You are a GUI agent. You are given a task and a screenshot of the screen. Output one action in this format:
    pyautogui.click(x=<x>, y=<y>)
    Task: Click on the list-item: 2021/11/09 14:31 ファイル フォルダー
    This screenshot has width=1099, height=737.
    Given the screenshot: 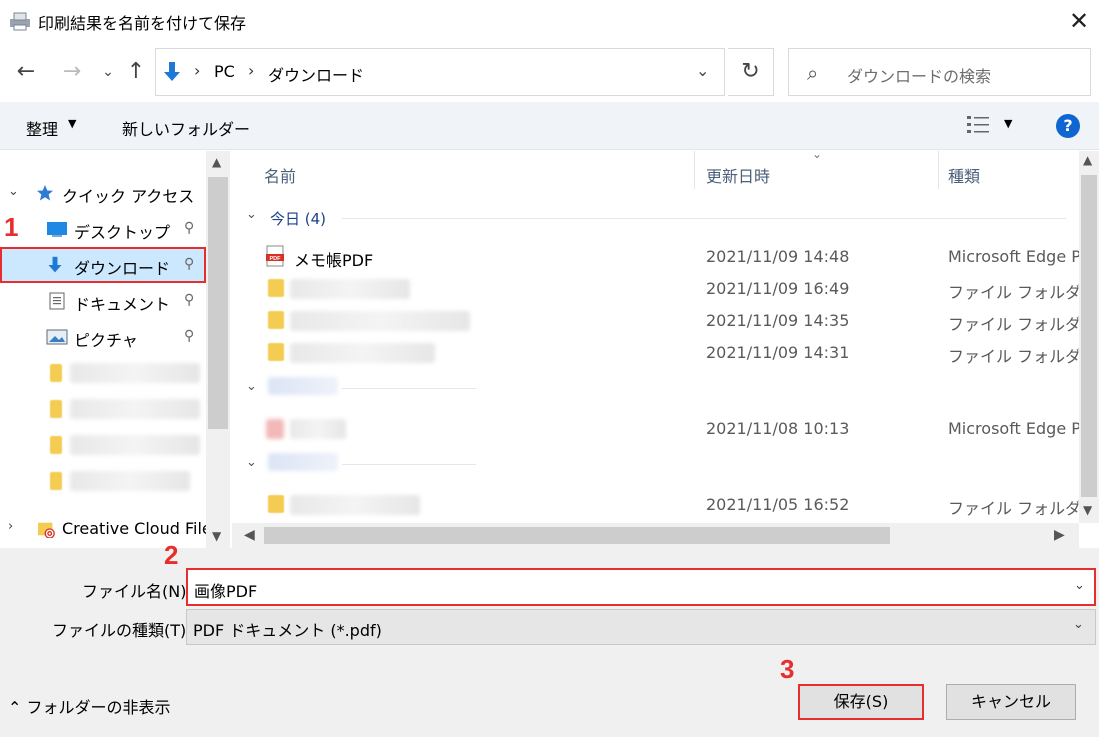 What is the action you would take?
    pyautogui.click(x=664, y=353)
    